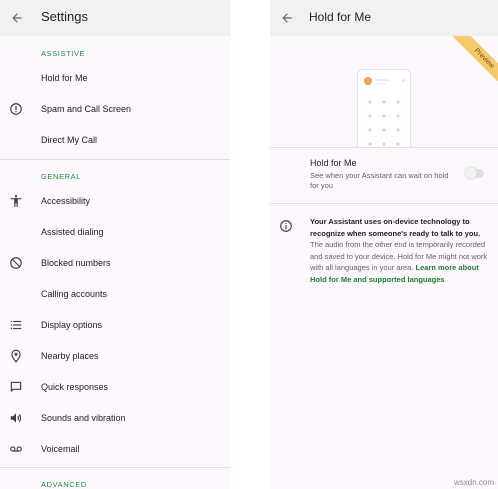 This screenshot has width=498, height=489. I want to click on settings-item-voicemail: Voicemail, so click(115, 449).